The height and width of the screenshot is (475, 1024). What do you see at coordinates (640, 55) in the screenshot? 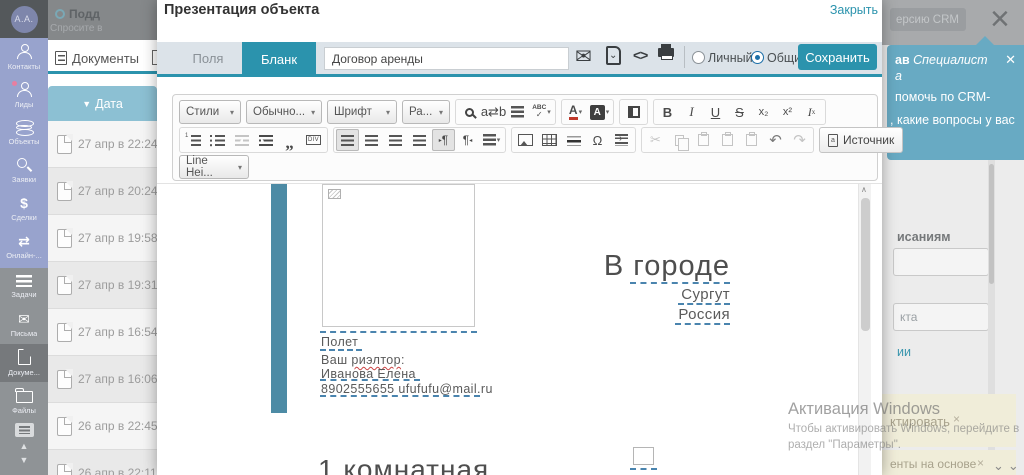
I see `html-code-icon: <>` at bounding box center [640, 55].